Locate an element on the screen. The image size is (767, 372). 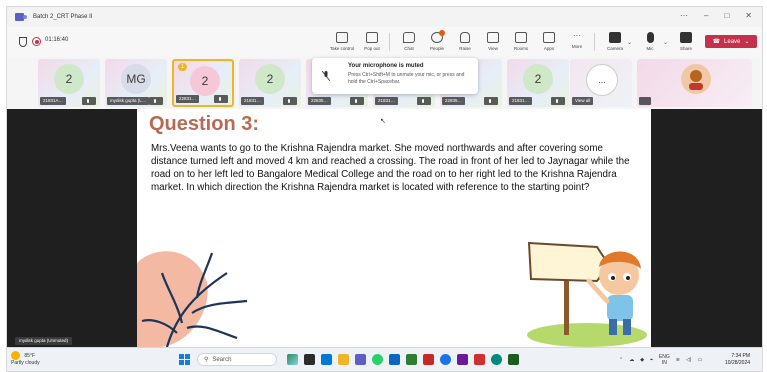
volume-icon: ◁) is located at coordinates (689, 360).